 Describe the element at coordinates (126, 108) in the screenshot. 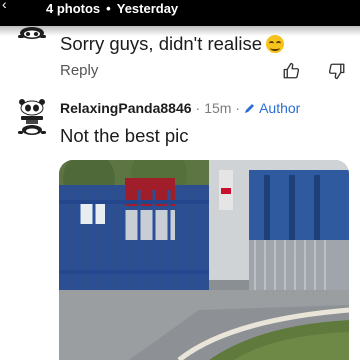

I see `username-link: RelaxingPanda8846` at that location.